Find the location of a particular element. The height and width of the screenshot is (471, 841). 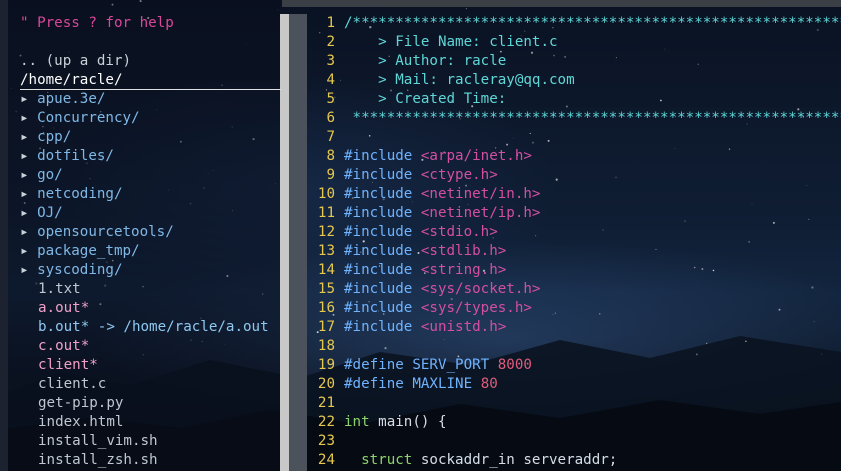

code-line: > File Name: client.c is located at coordinates (451, 42).